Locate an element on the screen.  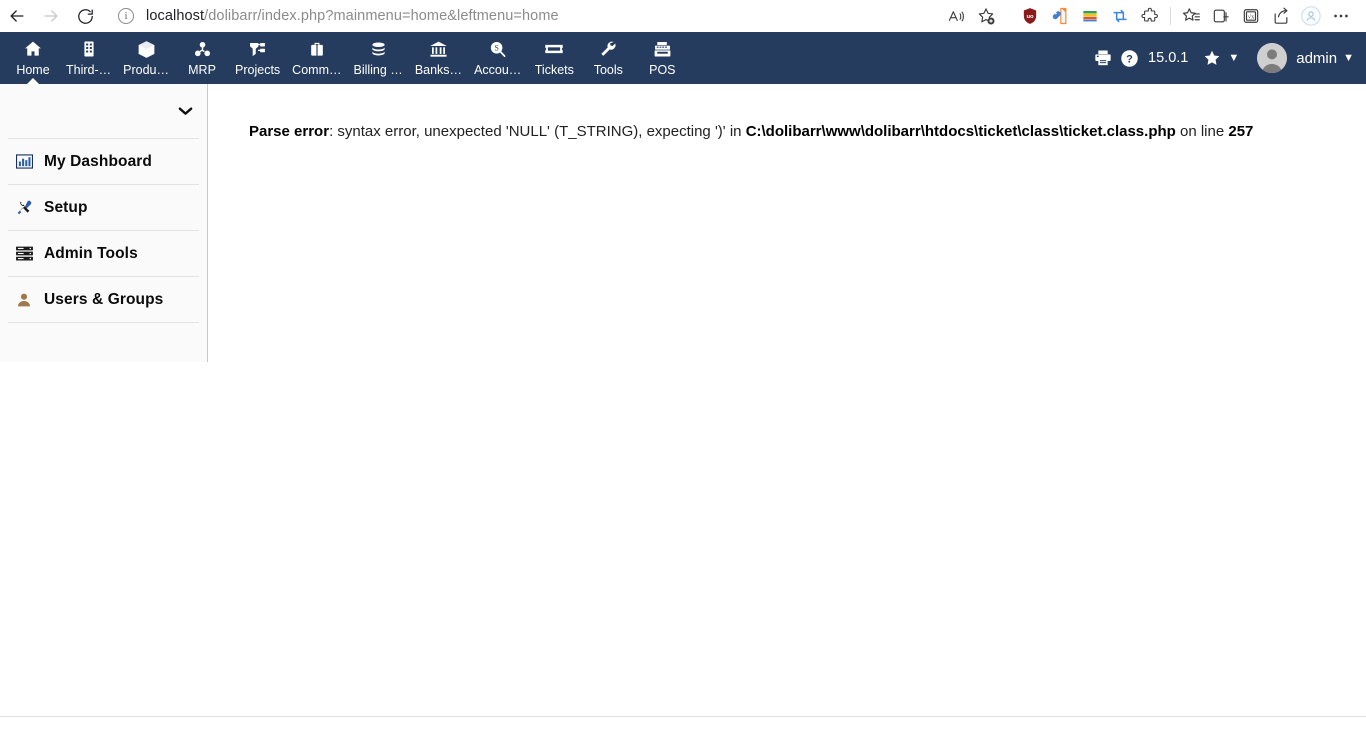
browser-toolbar-actions: uo √x is located at coordinates (1153, 16).